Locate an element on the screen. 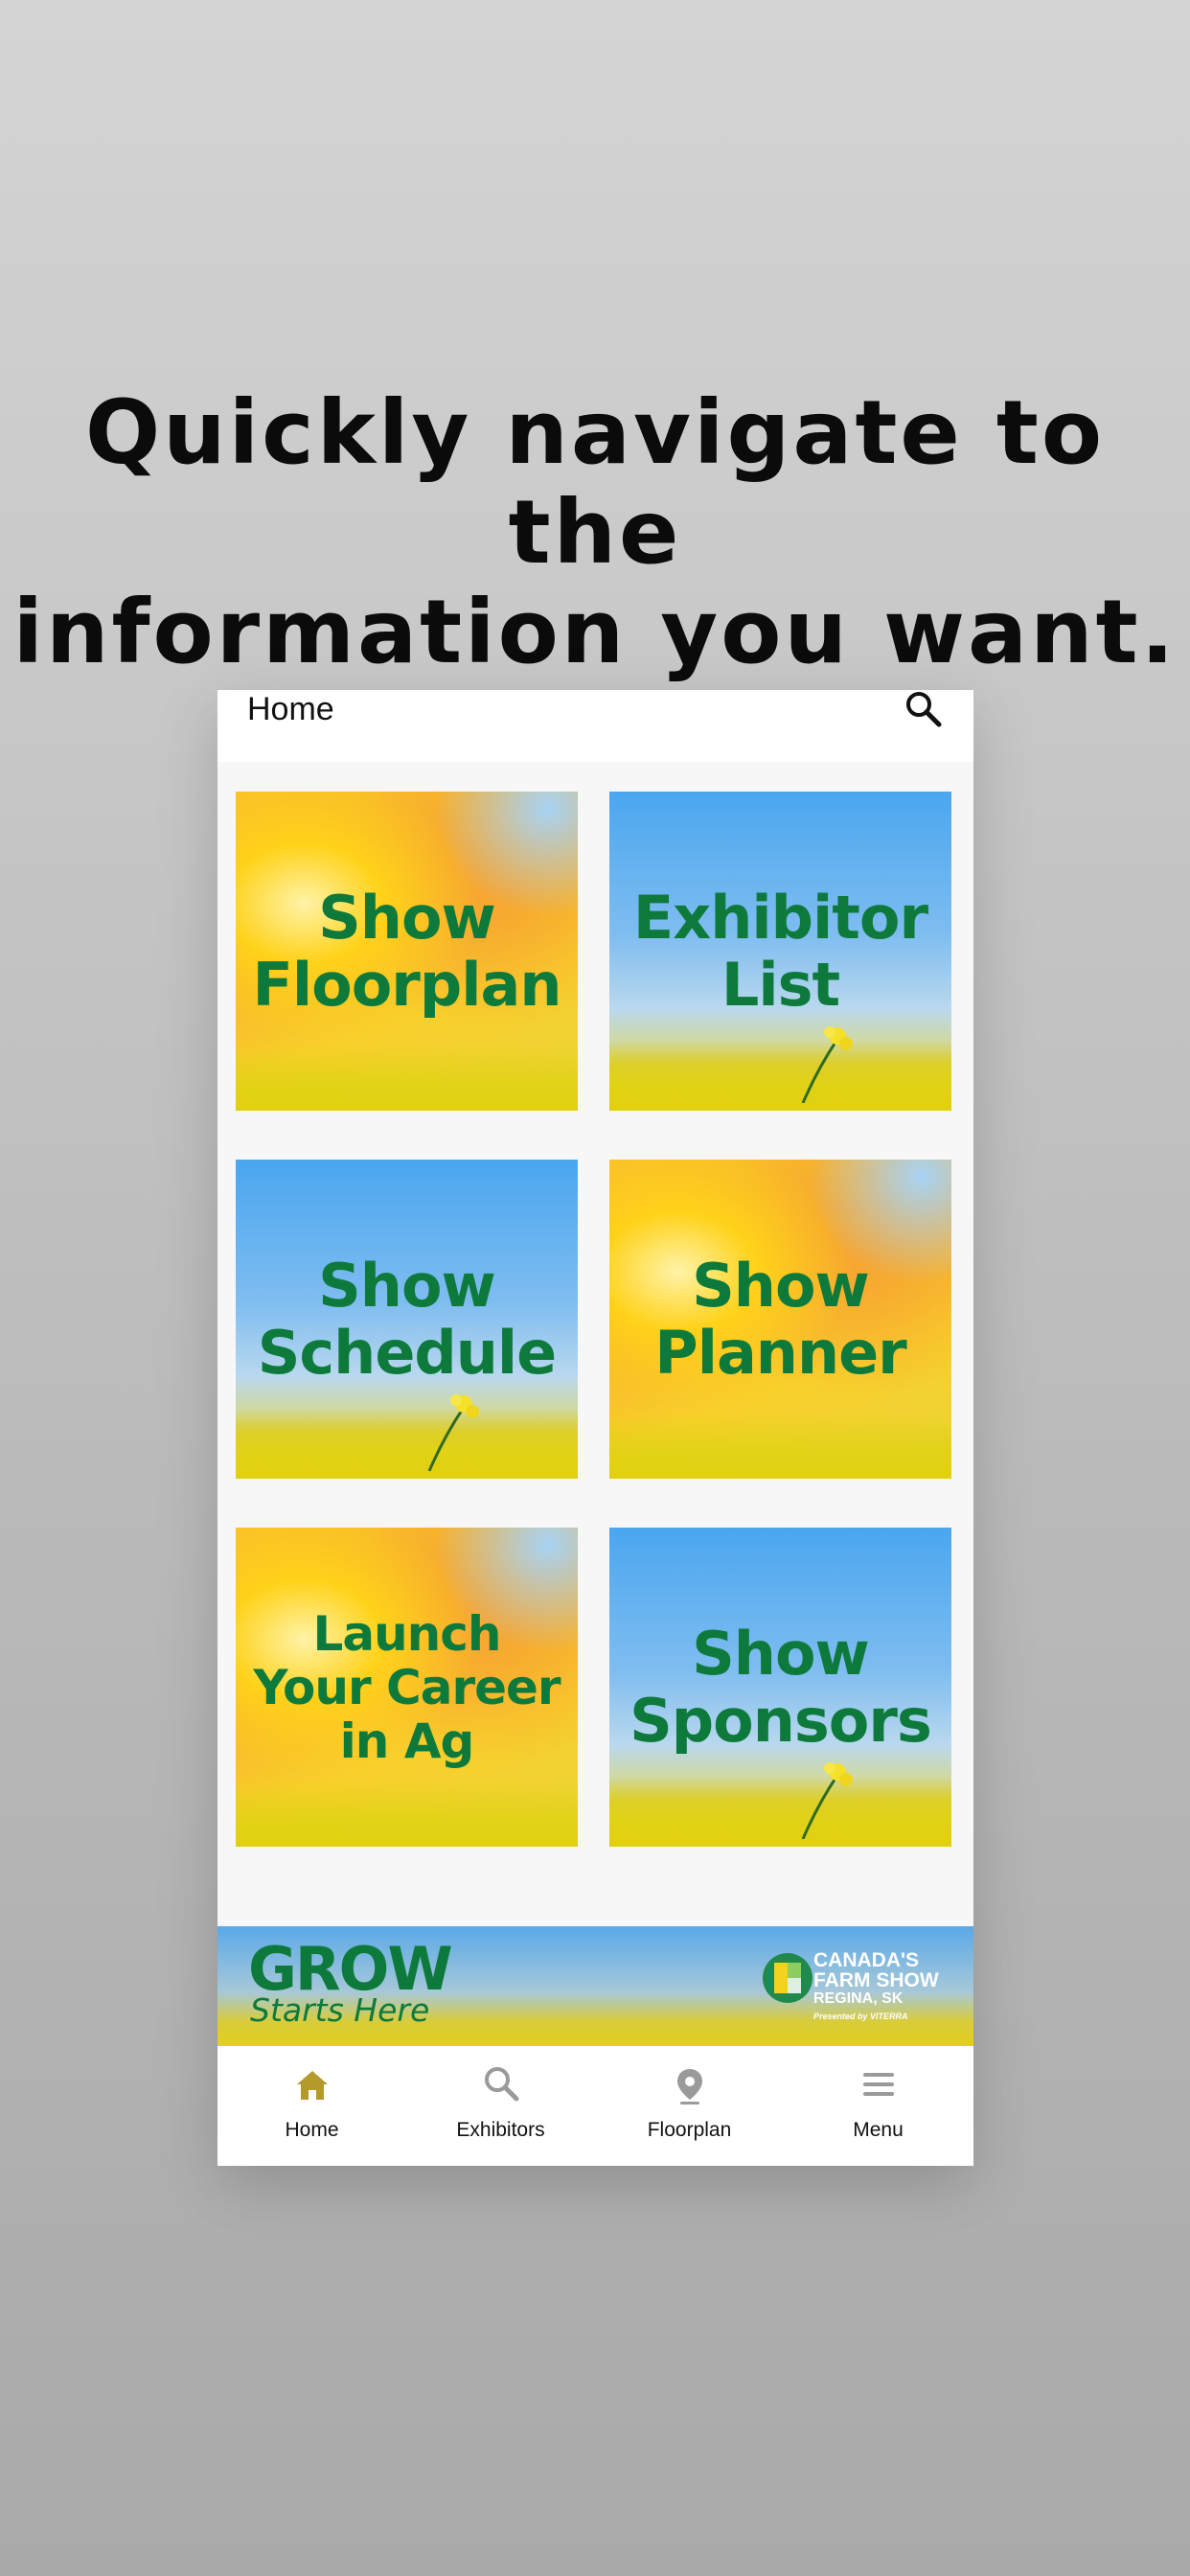  top-bar: Home is located at coordinates (595, 726).